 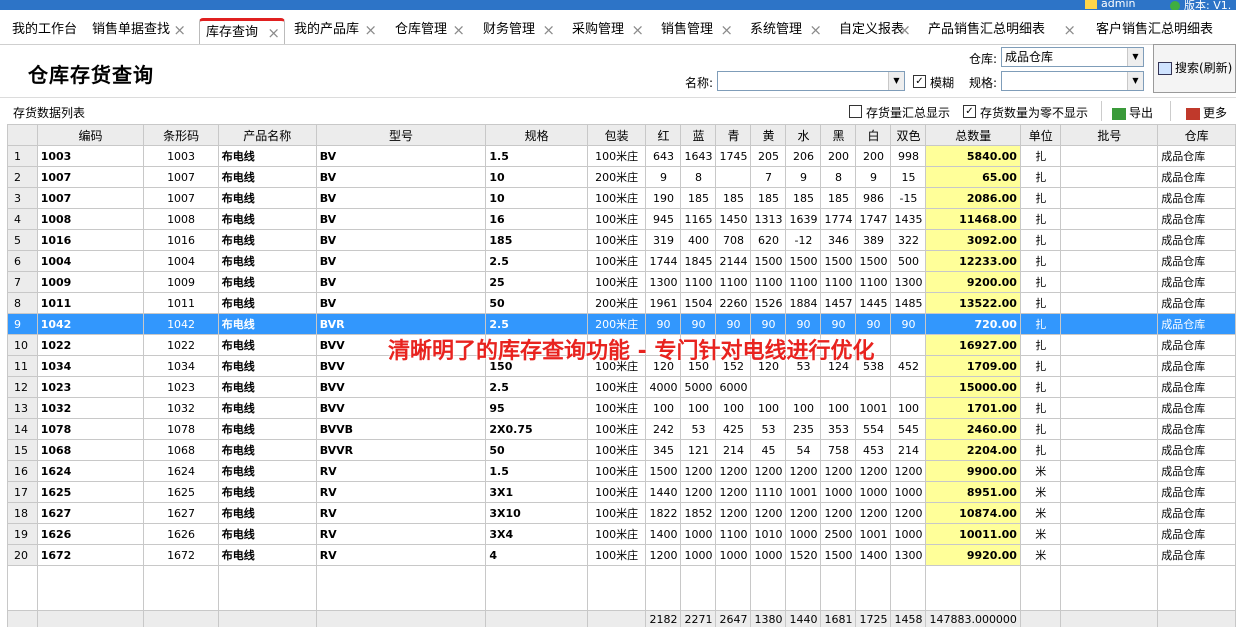 I want to click on table-cell: 1485, so click(x=908, y=303).